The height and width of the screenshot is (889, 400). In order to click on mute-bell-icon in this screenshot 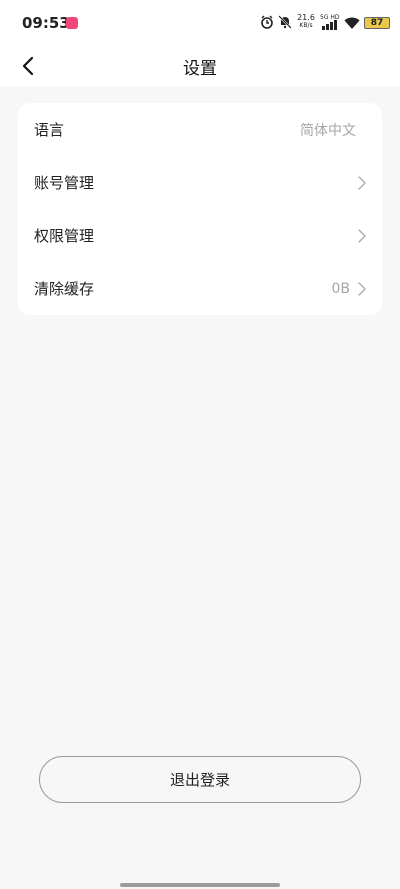, I will do `click(285, 22)`.